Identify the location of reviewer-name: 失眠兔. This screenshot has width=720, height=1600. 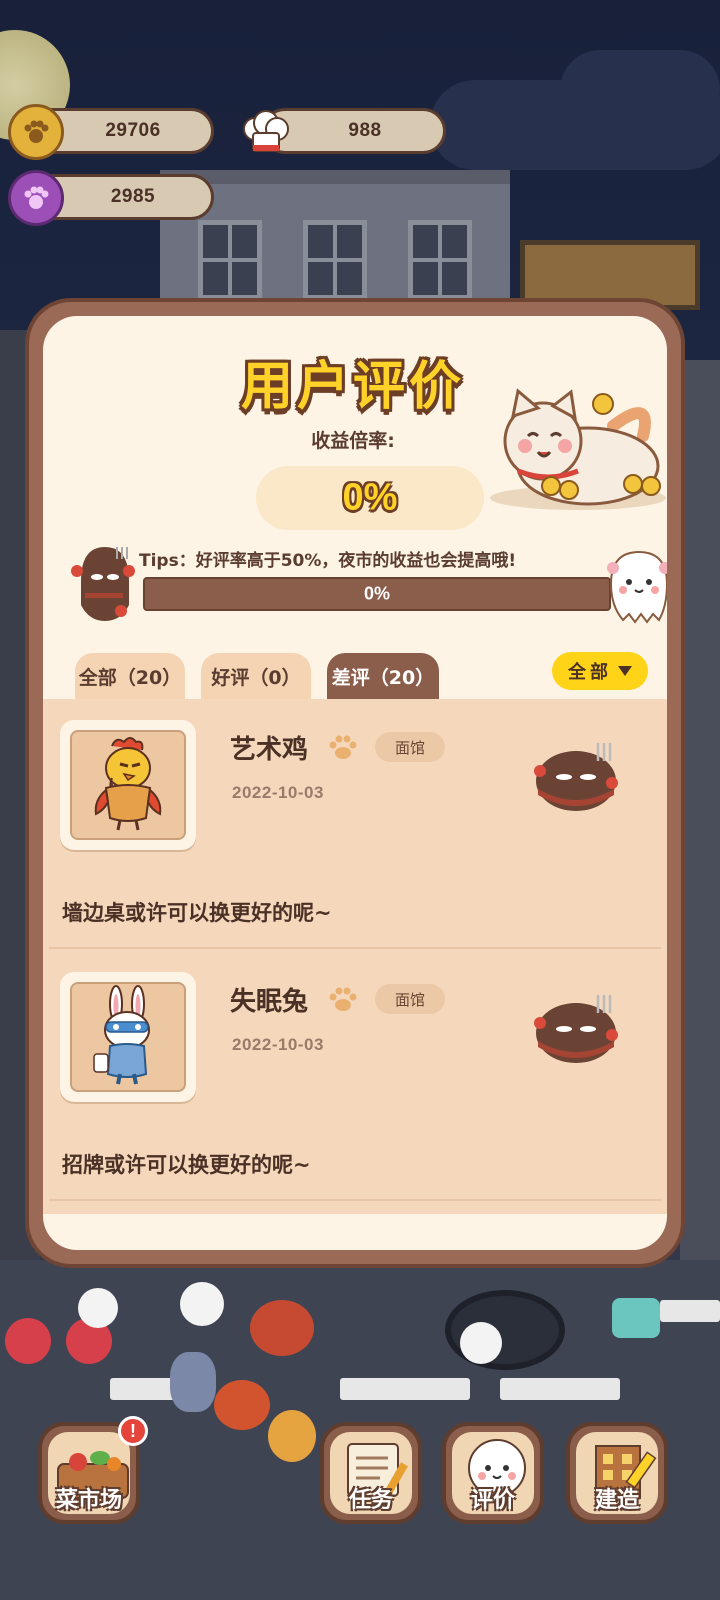
(269, 1002).